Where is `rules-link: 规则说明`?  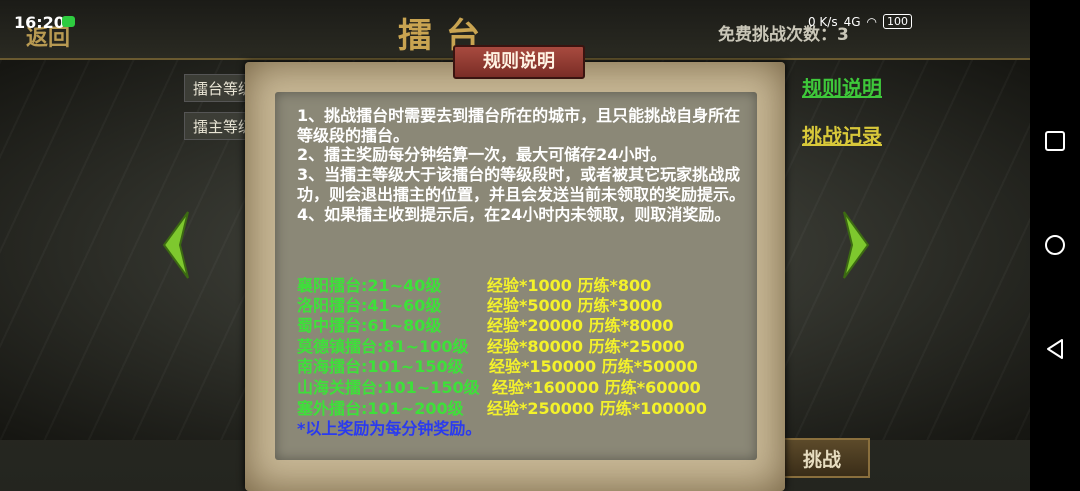
rules-link: 规则说明 is located at coordinates (842, 86).